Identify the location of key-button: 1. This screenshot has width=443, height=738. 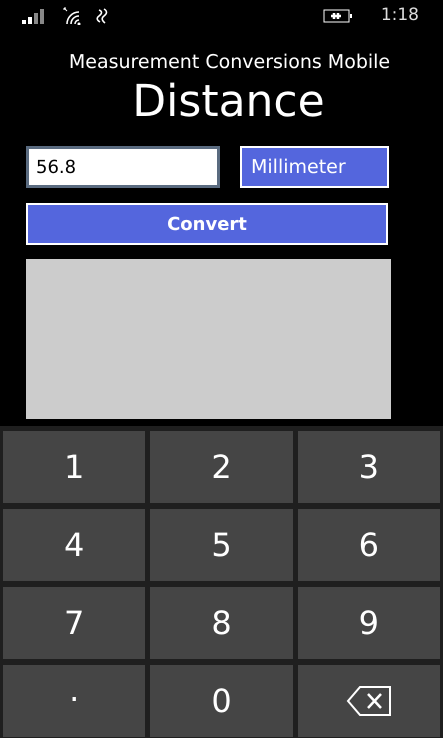
(74, 467).